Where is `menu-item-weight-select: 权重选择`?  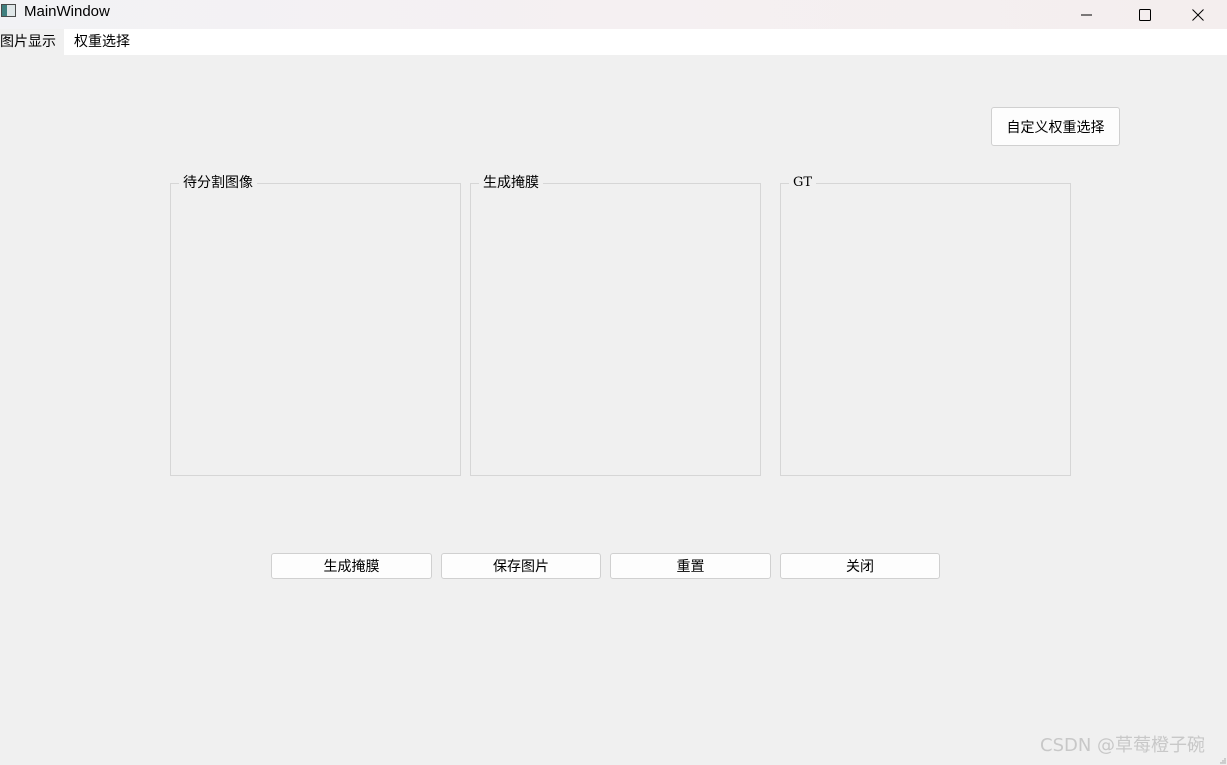
menu-item-weight-select: 权重选择 is located at coordinates (109, 42).